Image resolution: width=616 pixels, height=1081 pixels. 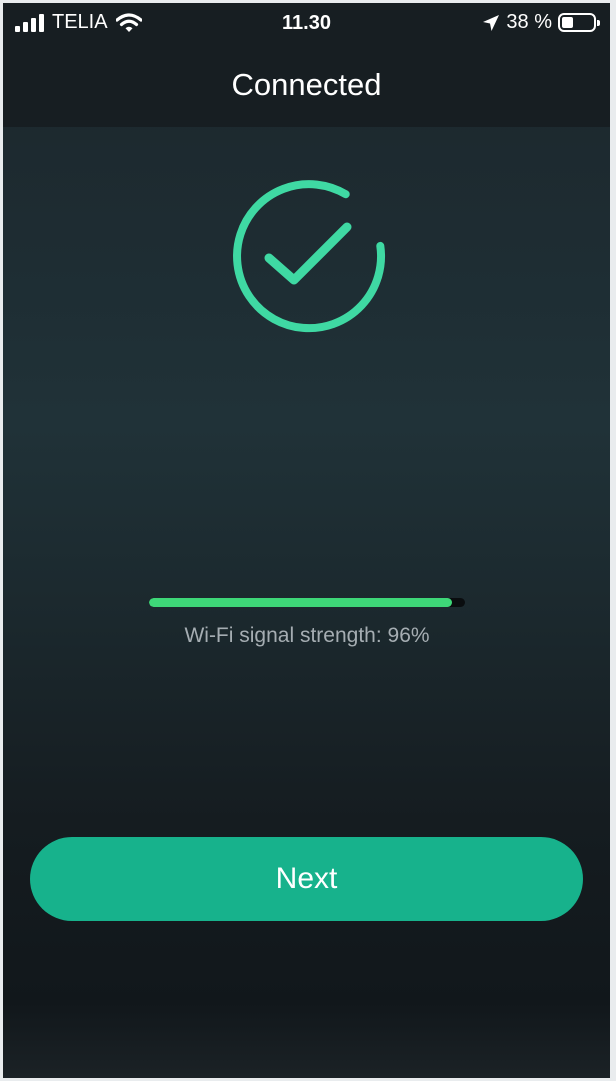 I want to click on signal-strength-label: Wi-Fi signal strength: 96%, so click(x=307, y=635).